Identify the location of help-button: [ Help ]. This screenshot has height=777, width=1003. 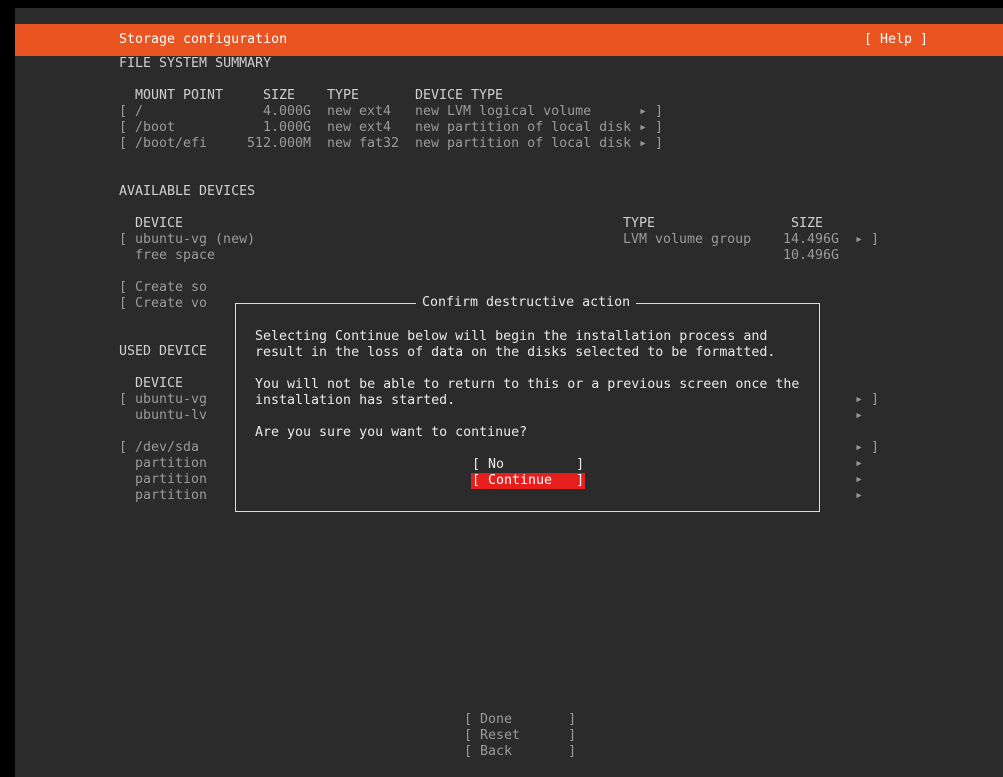
(896, 40).